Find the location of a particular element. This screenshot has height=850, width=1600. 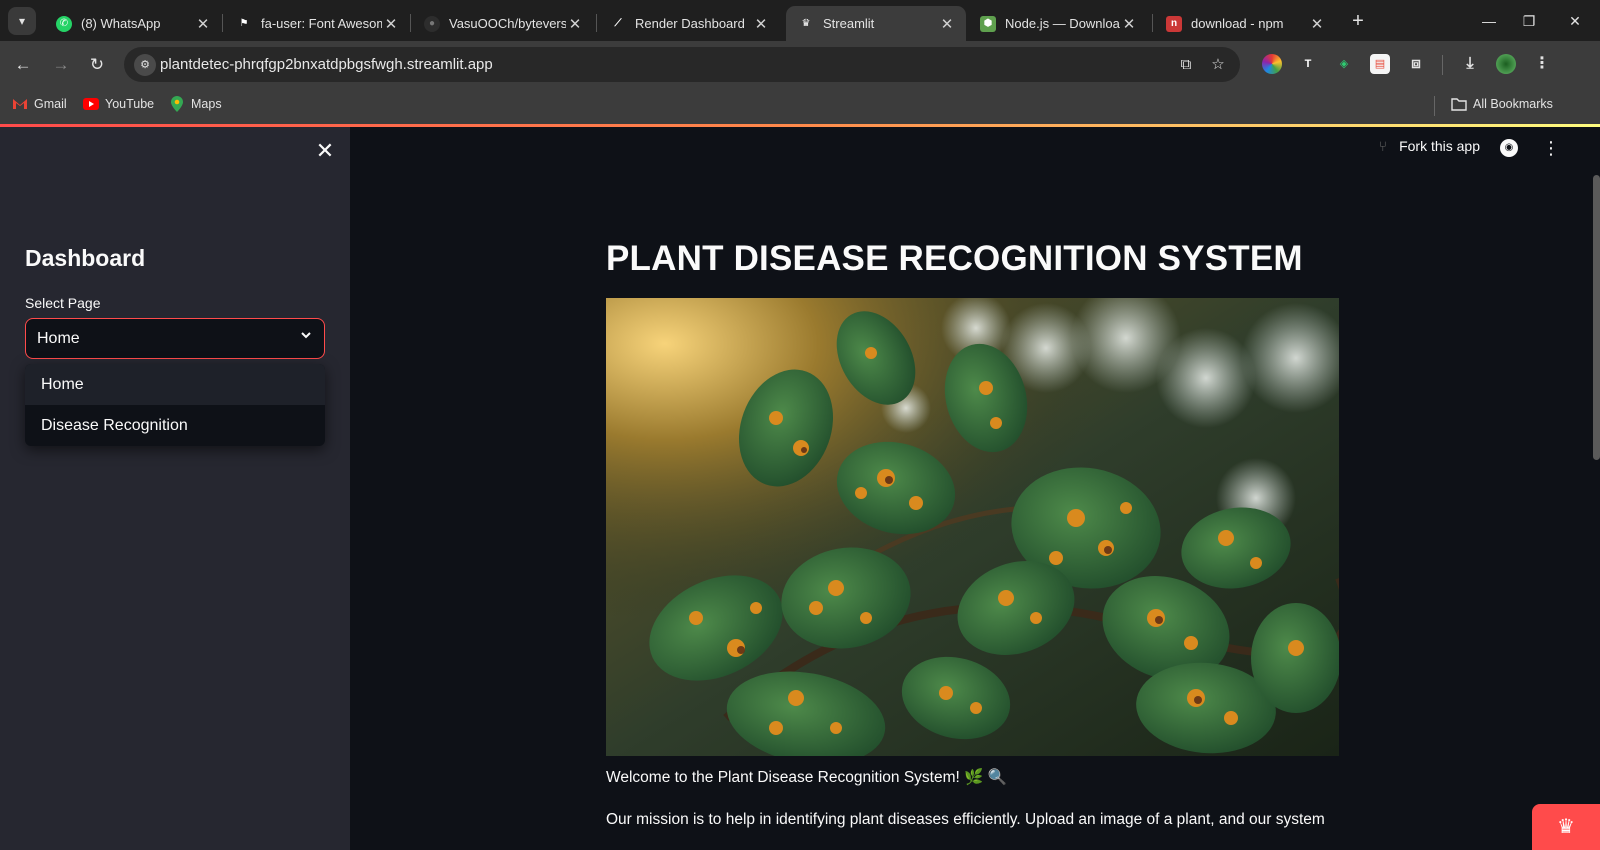

bookmark-label: Maps is located at coordinates (206, 104).